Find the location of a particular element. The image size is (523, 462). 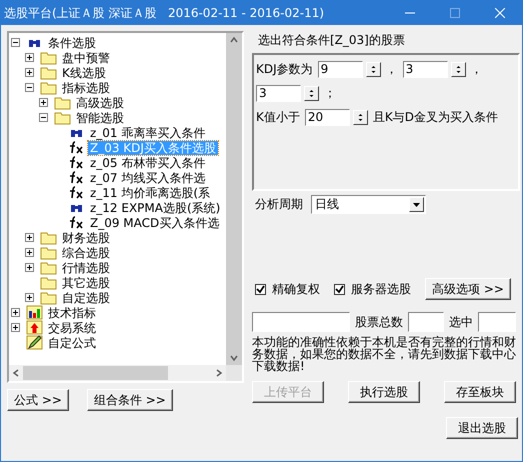

tree-item: 自定选股 is located at coordinates (86, 297).